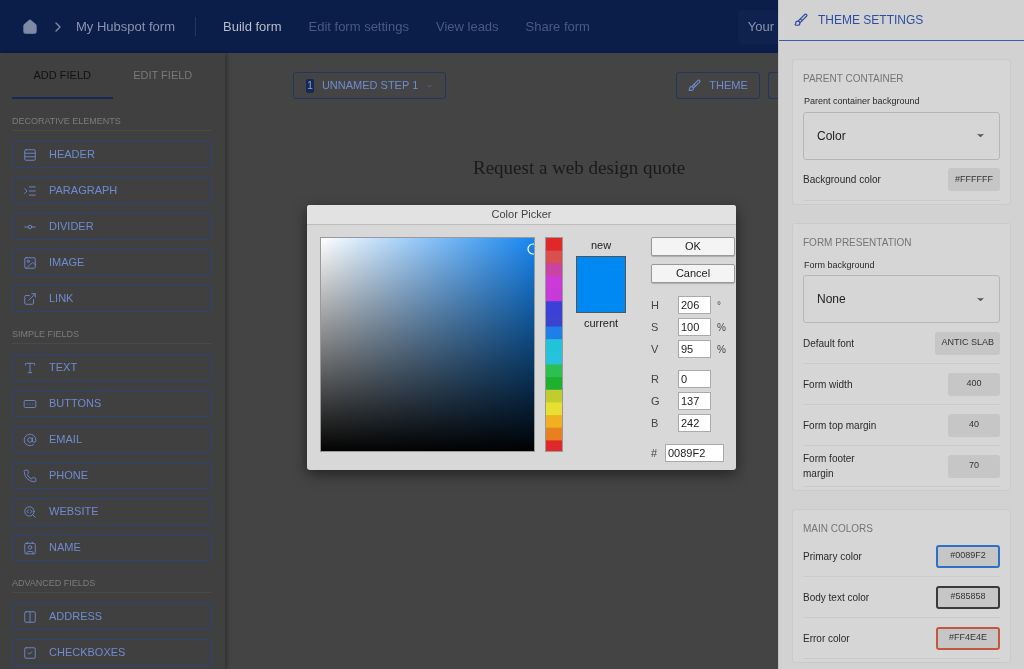  Describe the element at coordinates (901, 299) in the screenshot. I see `select-field: None` at that location.